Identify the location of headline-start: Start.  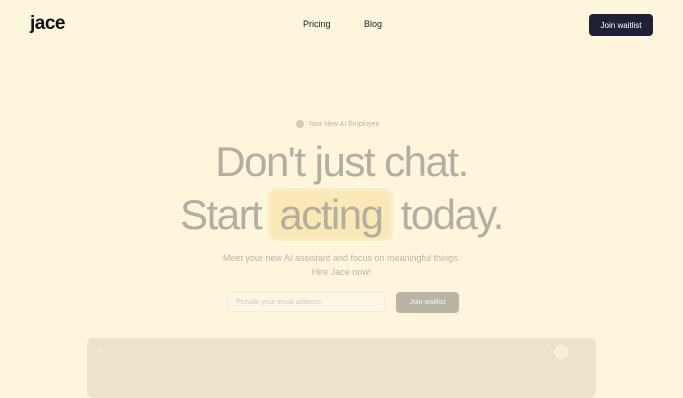
(221, 214).